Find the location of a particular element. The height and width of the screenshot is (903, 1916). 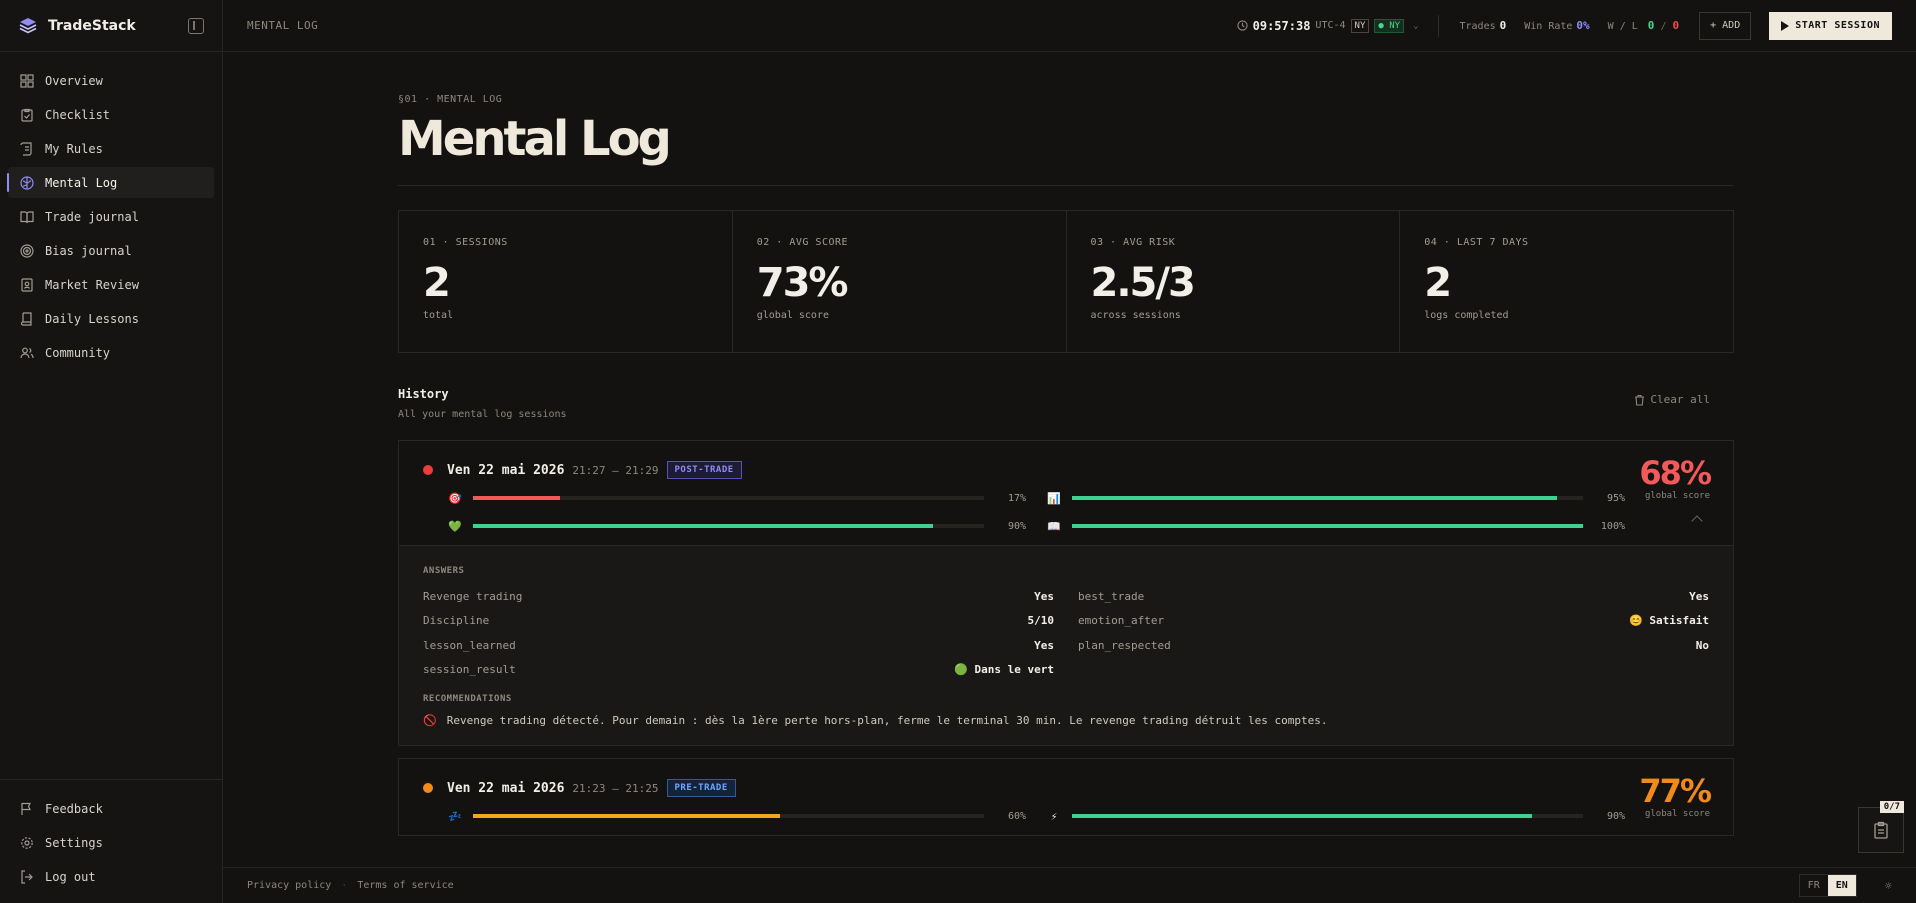

history-title: History is located at coordinates (423, 394).